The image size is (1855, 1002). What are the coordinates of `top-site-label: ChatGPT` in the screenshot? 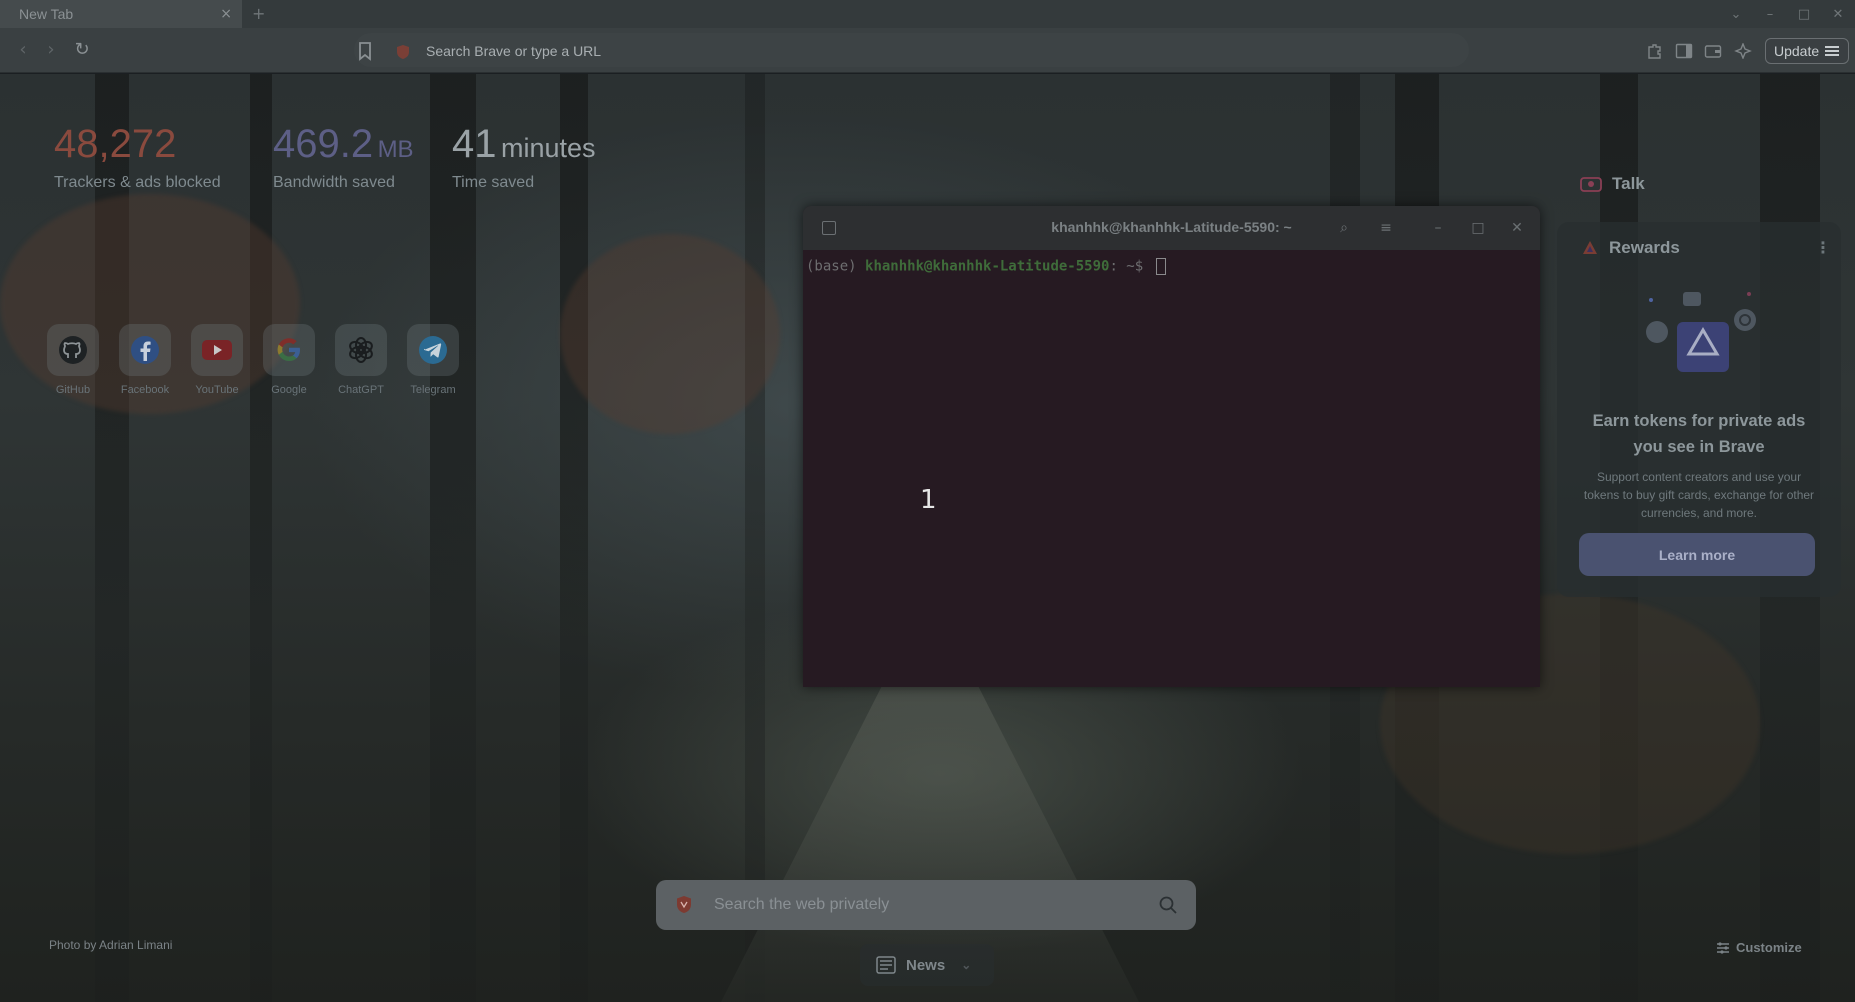 It's located at (361, 390).